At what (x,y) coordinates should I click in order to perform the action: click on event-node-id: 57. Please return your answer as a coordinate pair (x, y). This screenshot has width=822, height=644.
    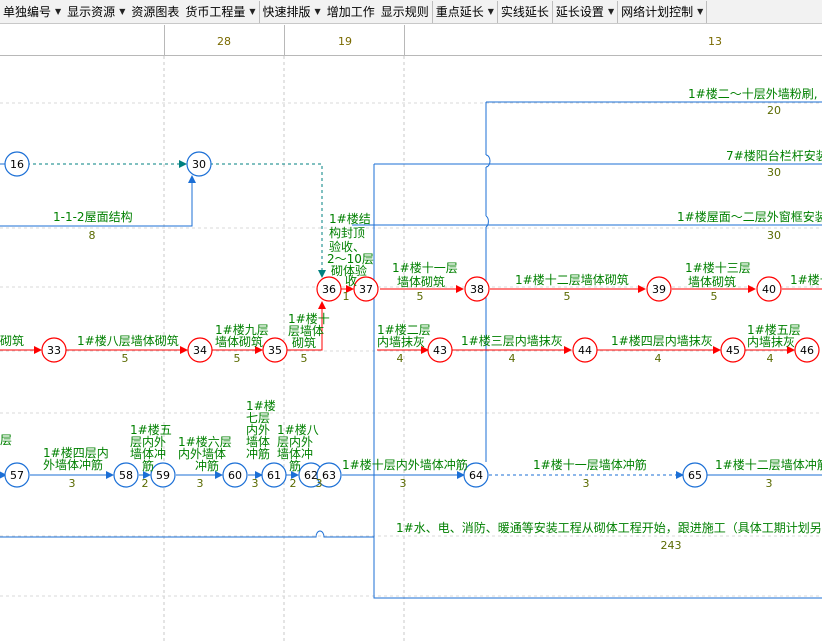
    Looking at the image, I should click on (17, 475).